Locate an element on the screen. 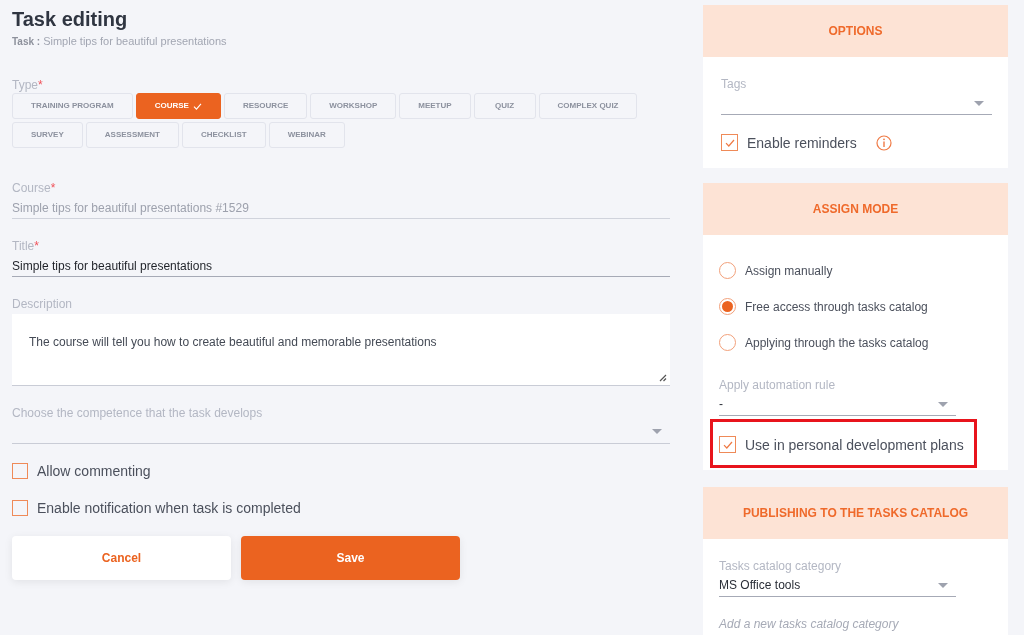 Image resolution: width=1024 pixels, height=635 pixels. field-label: Description is located at coordinates (42, 304).